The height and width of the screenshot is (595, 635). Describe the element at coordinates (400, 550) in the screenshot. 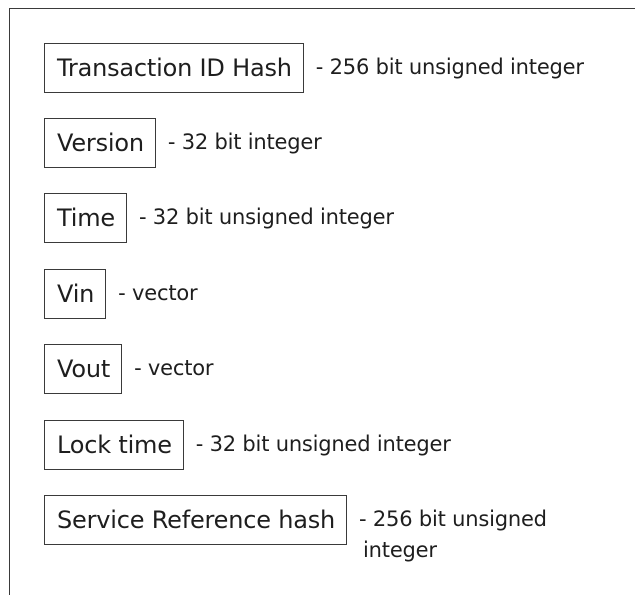

I see `field-description-line-2: integer` at that location.